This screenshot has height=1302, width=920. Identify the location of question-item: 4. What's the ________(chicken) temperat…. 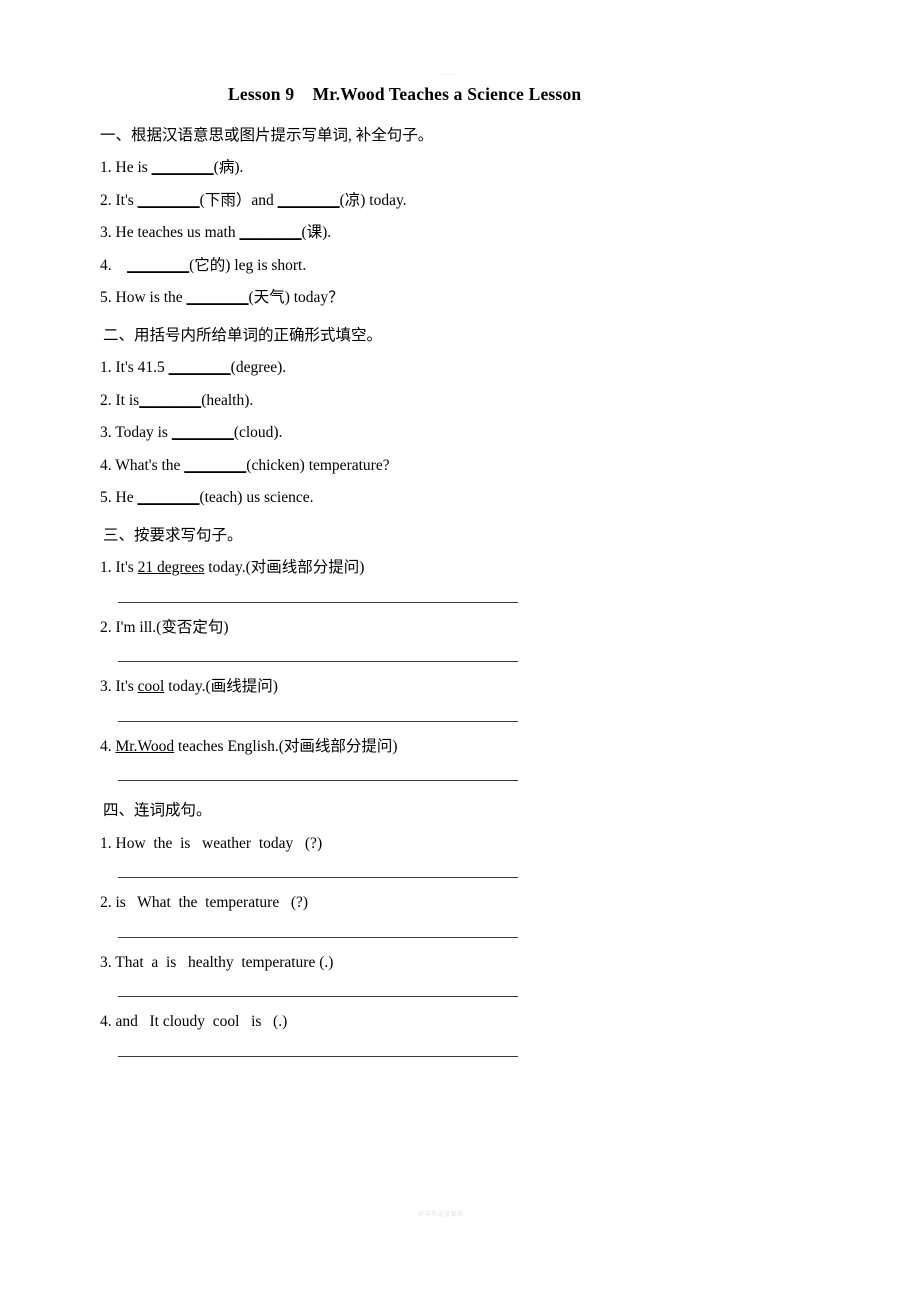
(450, 466).